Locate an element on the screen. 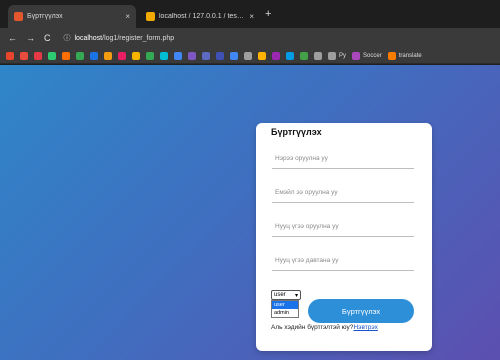  tab-title: Бүртгүүлэх is located at coordinates (45, 16).